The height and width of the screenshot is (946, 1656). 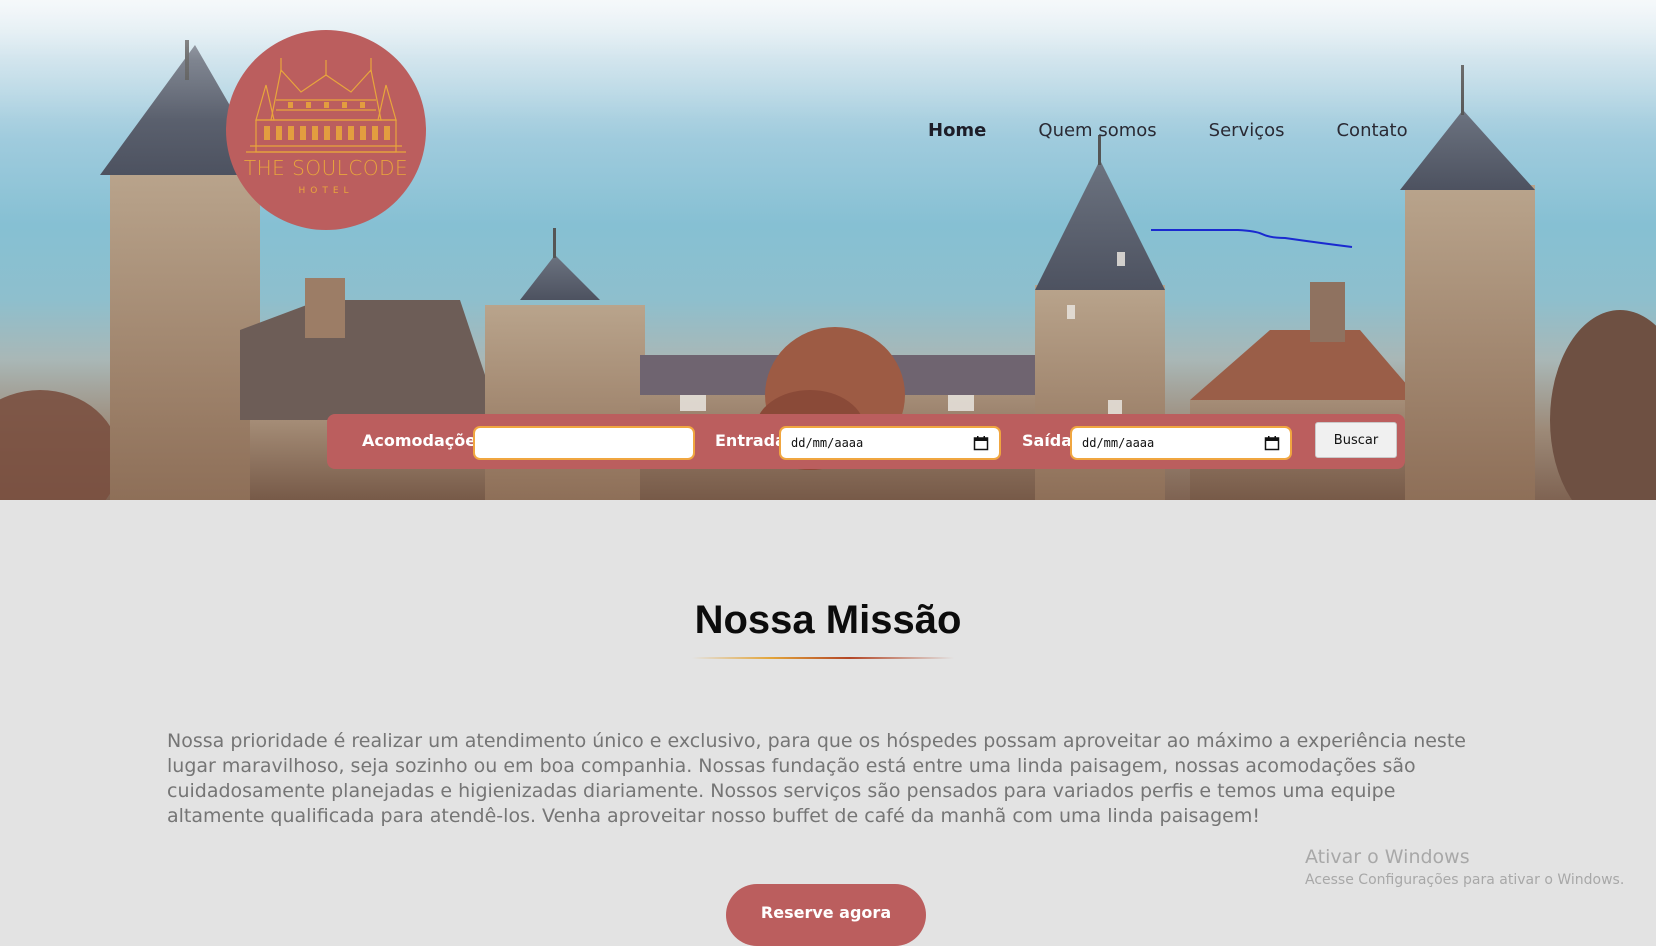 What do you see at coordinates (424, 440) in the screenshot?
I see `accommodations-label: Acomodações` at bounding box center [424, 440].